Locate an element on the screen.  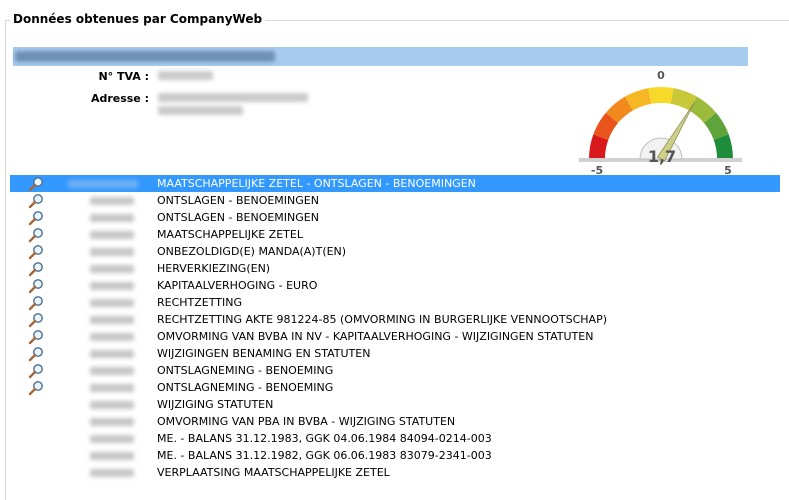
publication-title: KAPITAALVERHOGING - EURO is located at coordinates (237, 285).